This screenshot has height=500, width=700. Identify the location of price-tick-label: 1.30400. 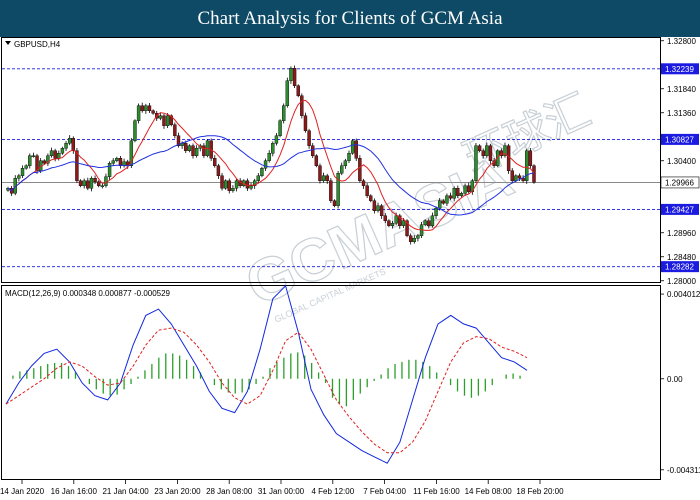
(681, 161).